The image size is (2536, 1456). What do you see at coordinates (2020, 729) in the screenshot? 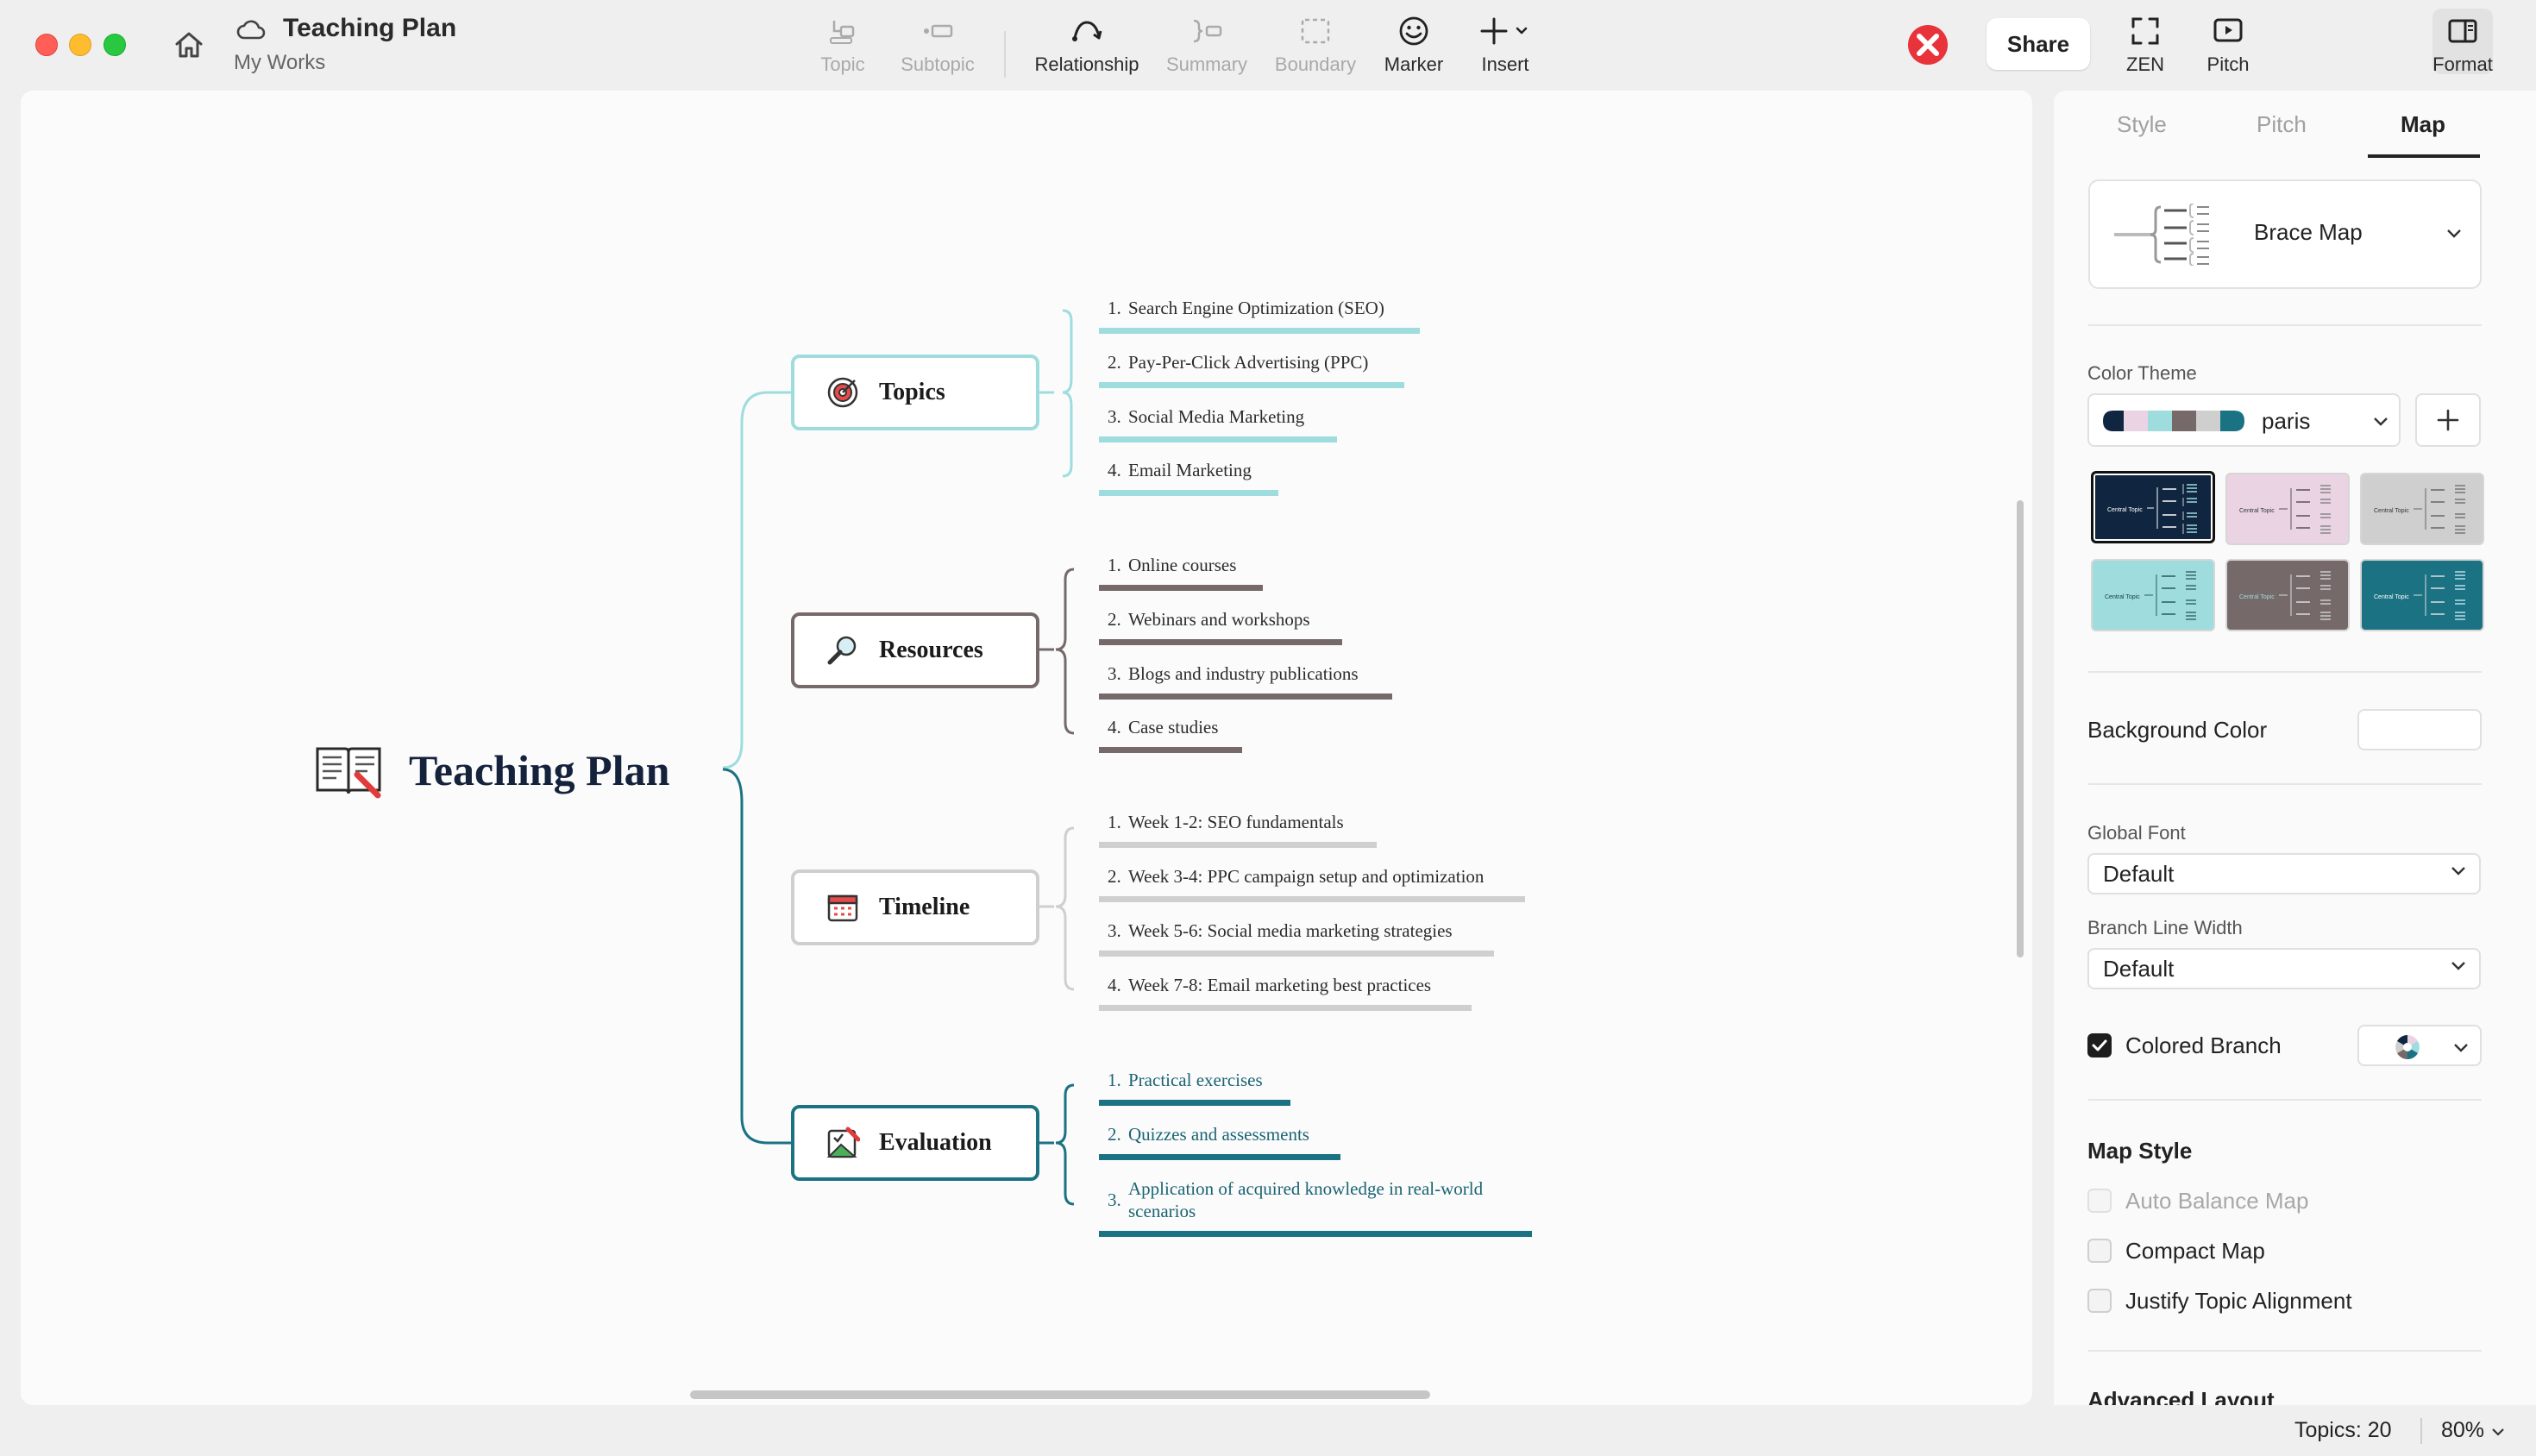
I see `vertical-scrollbar` at bounding box center [2020, 729].